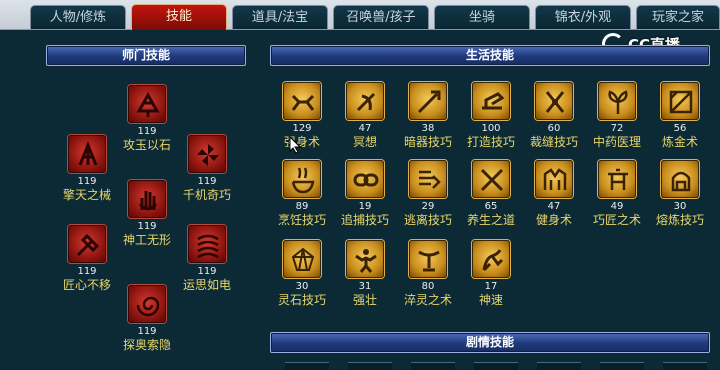  Describe the element at coordinates (554, 101) in the screenshot. I see `scissors-icon` at that location.